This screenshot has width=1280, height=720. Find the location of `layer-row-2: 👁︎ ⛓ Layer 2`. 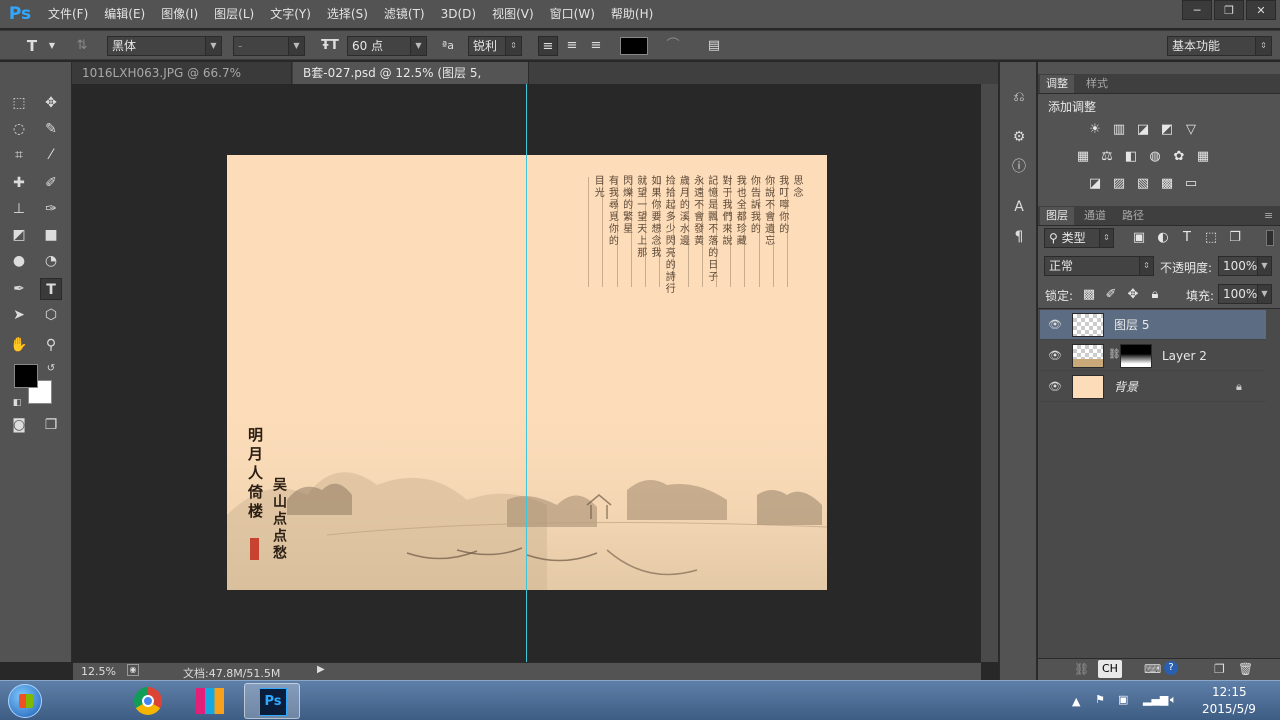

layer-row-2: 👁︎ ⛓ Layer 2 is located at coordinates (1153, 356).